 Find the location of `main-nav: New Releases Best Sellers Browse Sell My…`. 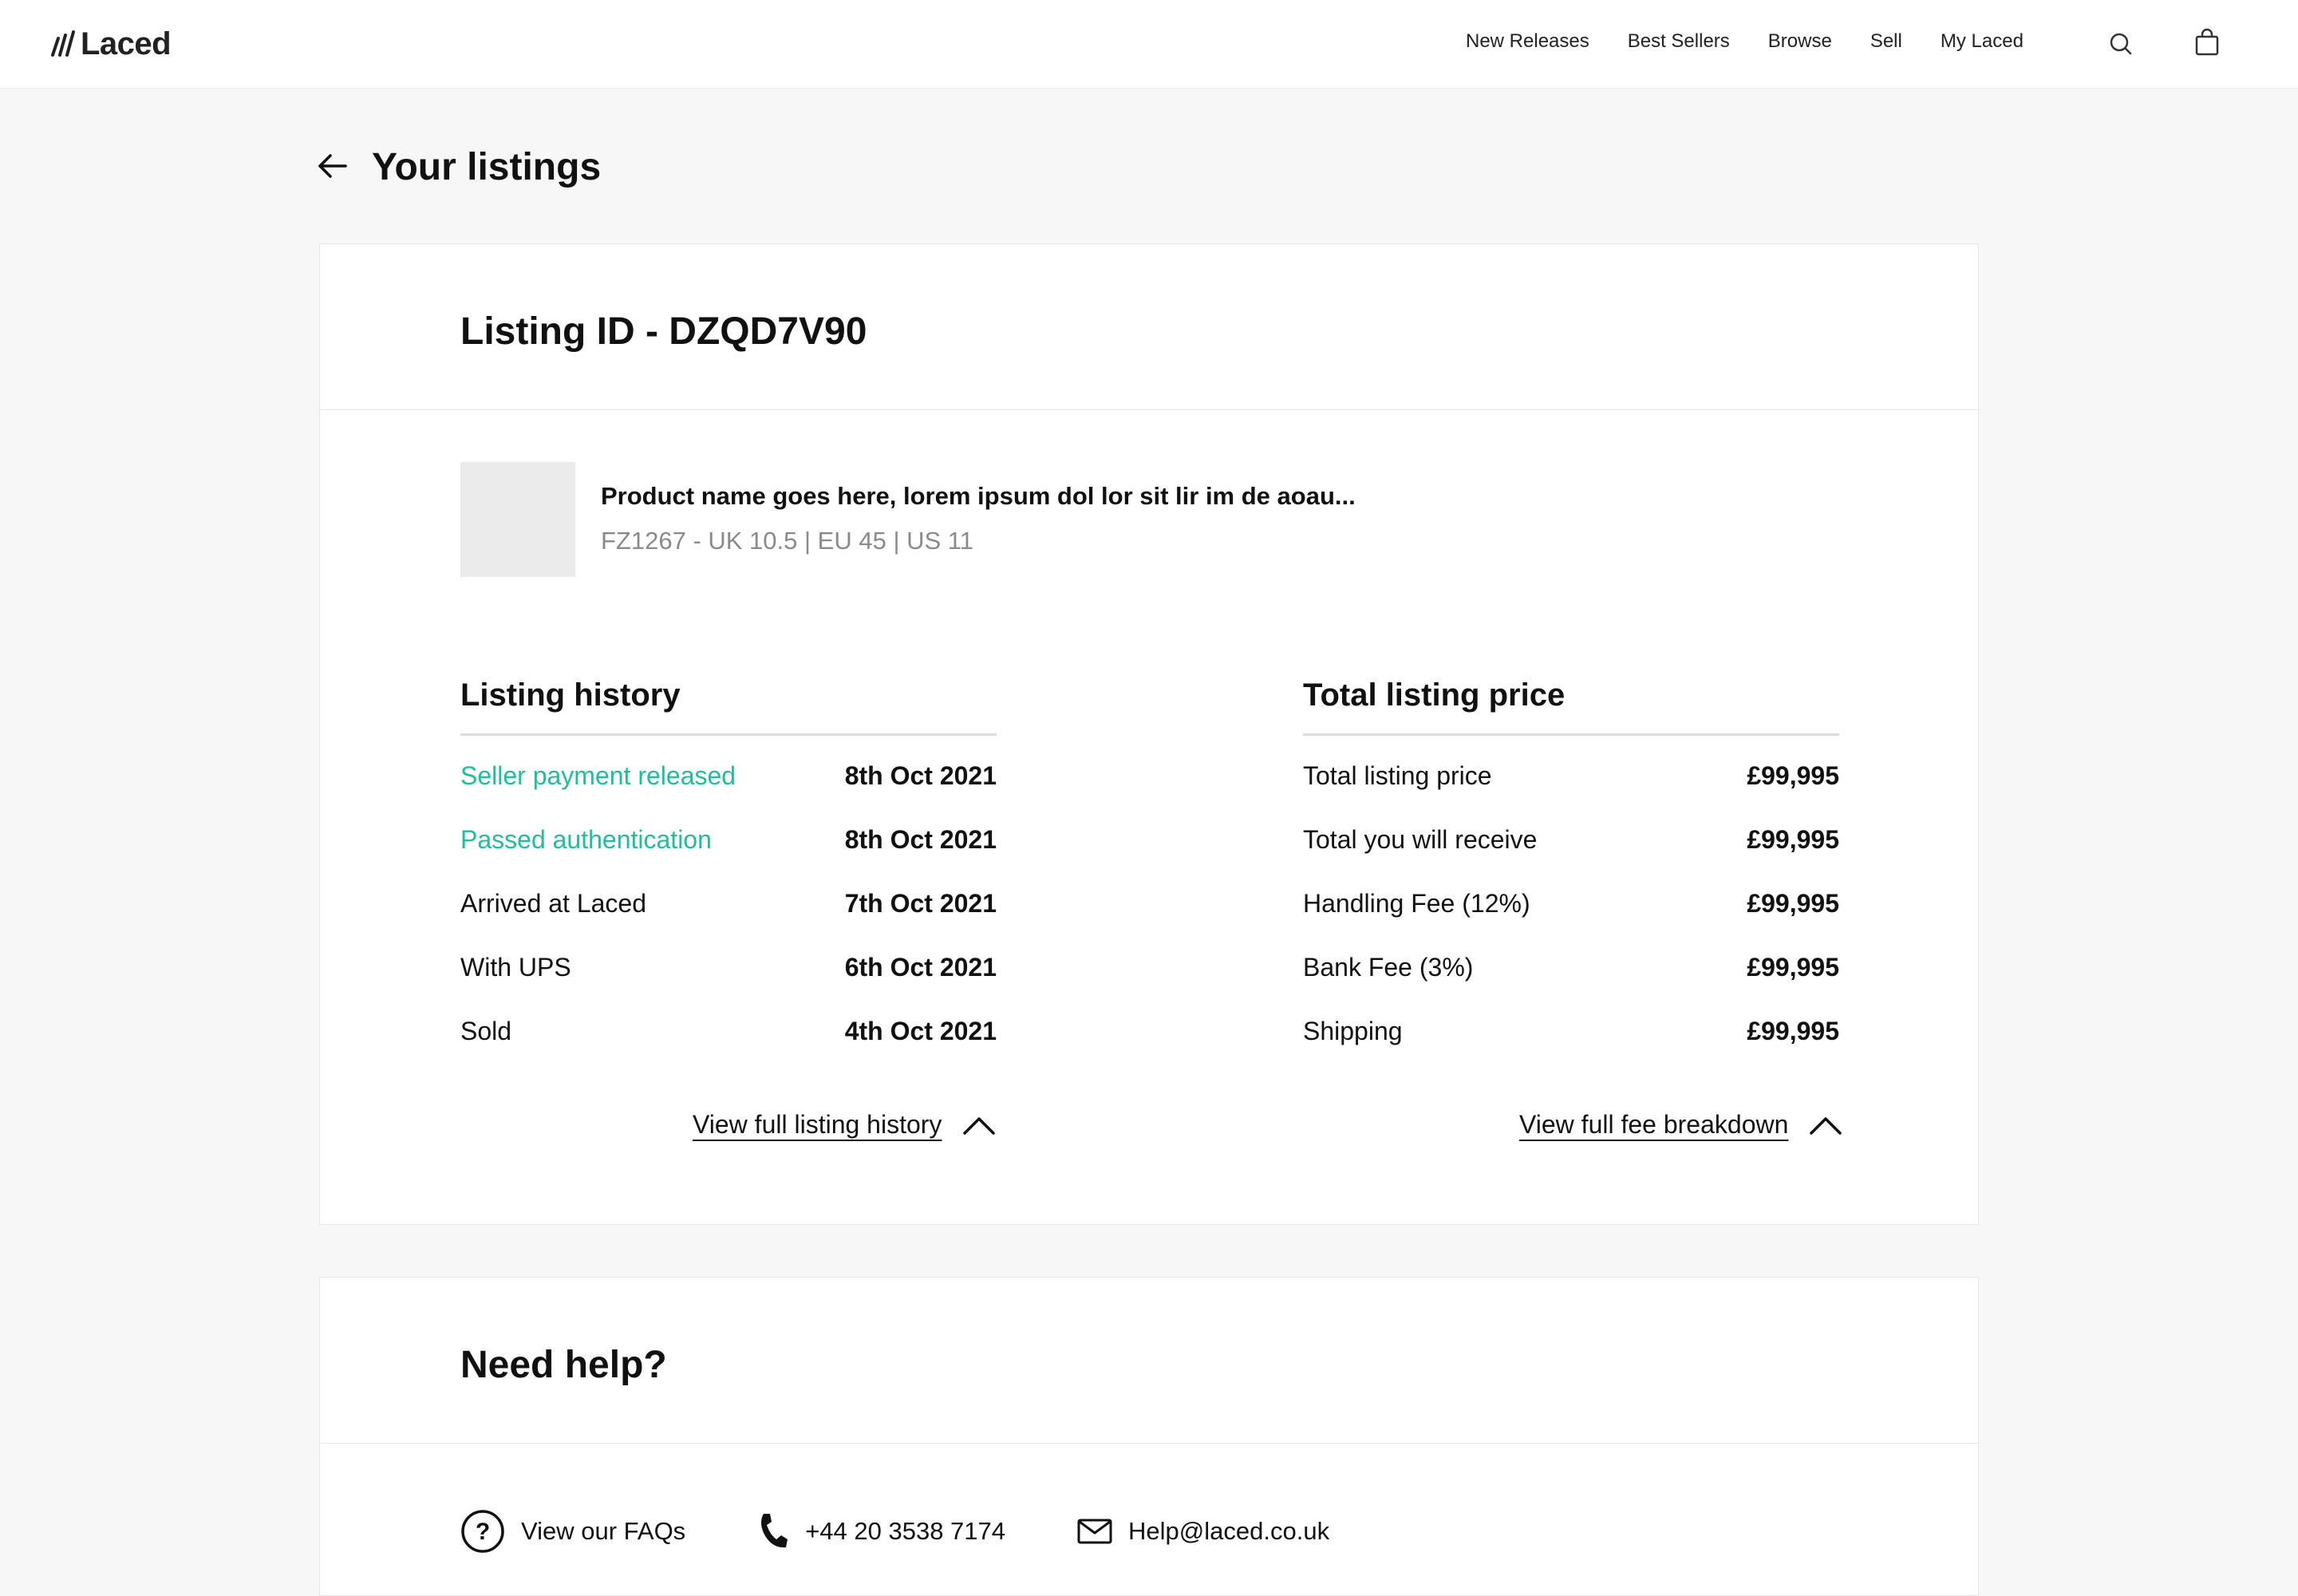

main-nav: New Releases Best Sellers Browse Sell My… is located at coordinates (1745, 41).